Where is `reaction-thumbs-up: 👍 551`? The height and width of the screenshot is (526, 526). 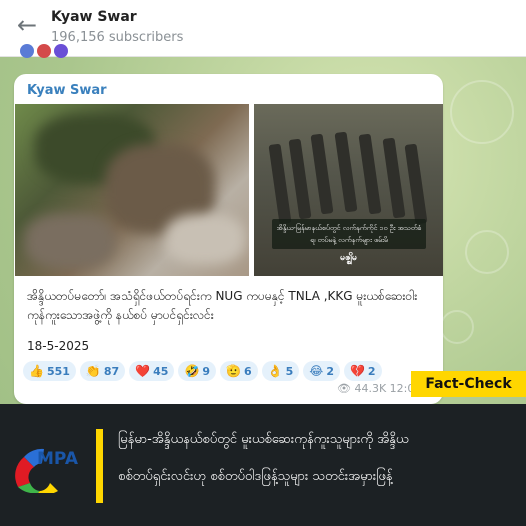
reaction-thumbs-up: 👍 551 is located at coordinates (49, 371).